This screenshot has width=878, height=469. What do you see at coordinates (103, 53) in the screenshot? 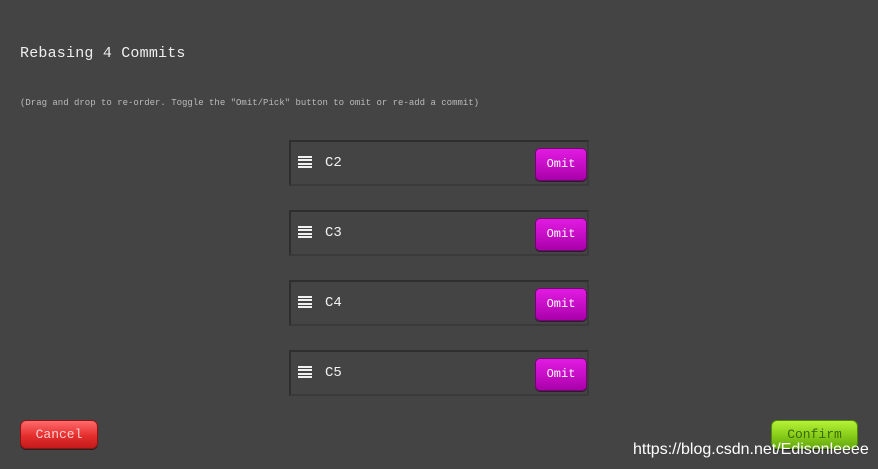
I see `dialog-title: Rebasing 4 Commits` at bounding box center [103, 53].